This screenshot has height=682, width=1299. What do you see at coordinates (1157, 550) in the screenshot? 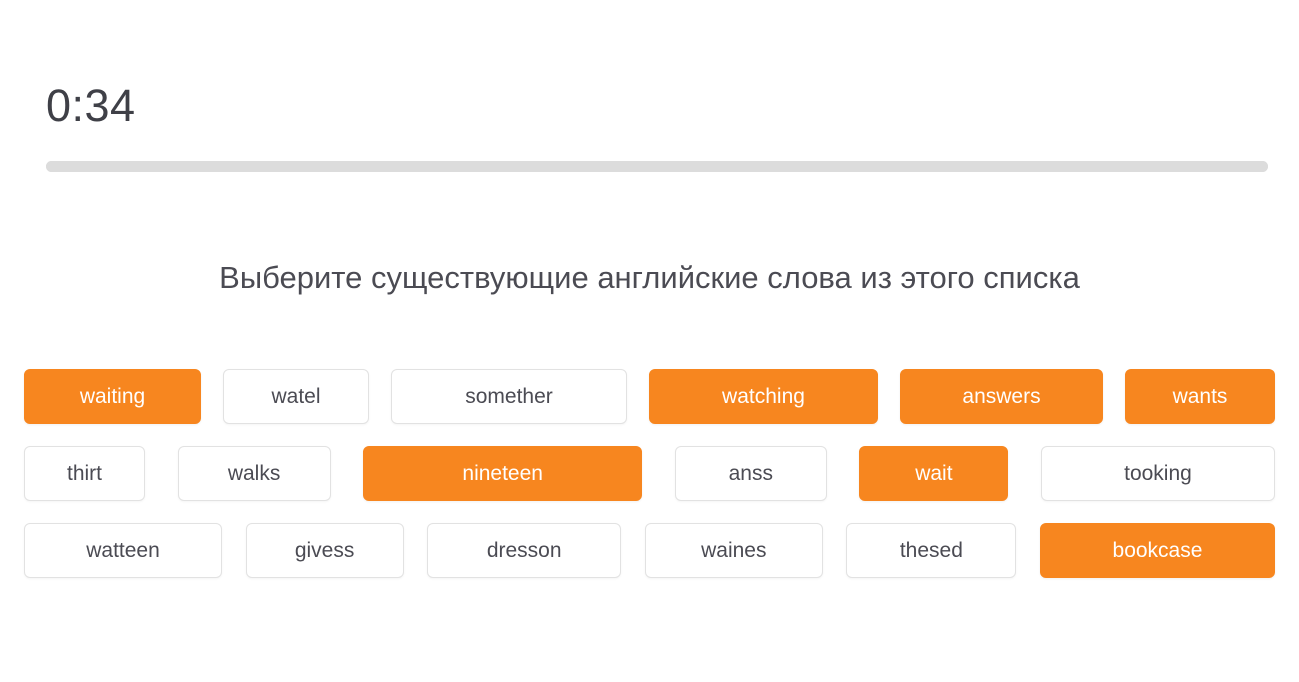
I see `word-option-bookcase: bookcase` at bounding box center [1157, 550].